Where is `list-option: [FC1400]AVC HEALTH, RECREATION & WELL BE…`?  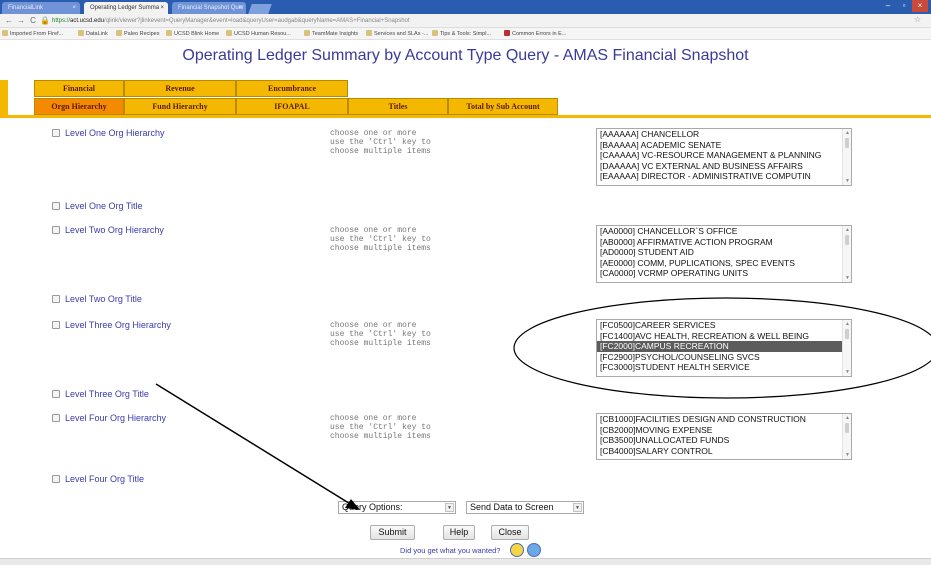
list-option: [FC1400]AVC HEALTH, RECREATION & WELL BE… is located at coordinates (724, 336).